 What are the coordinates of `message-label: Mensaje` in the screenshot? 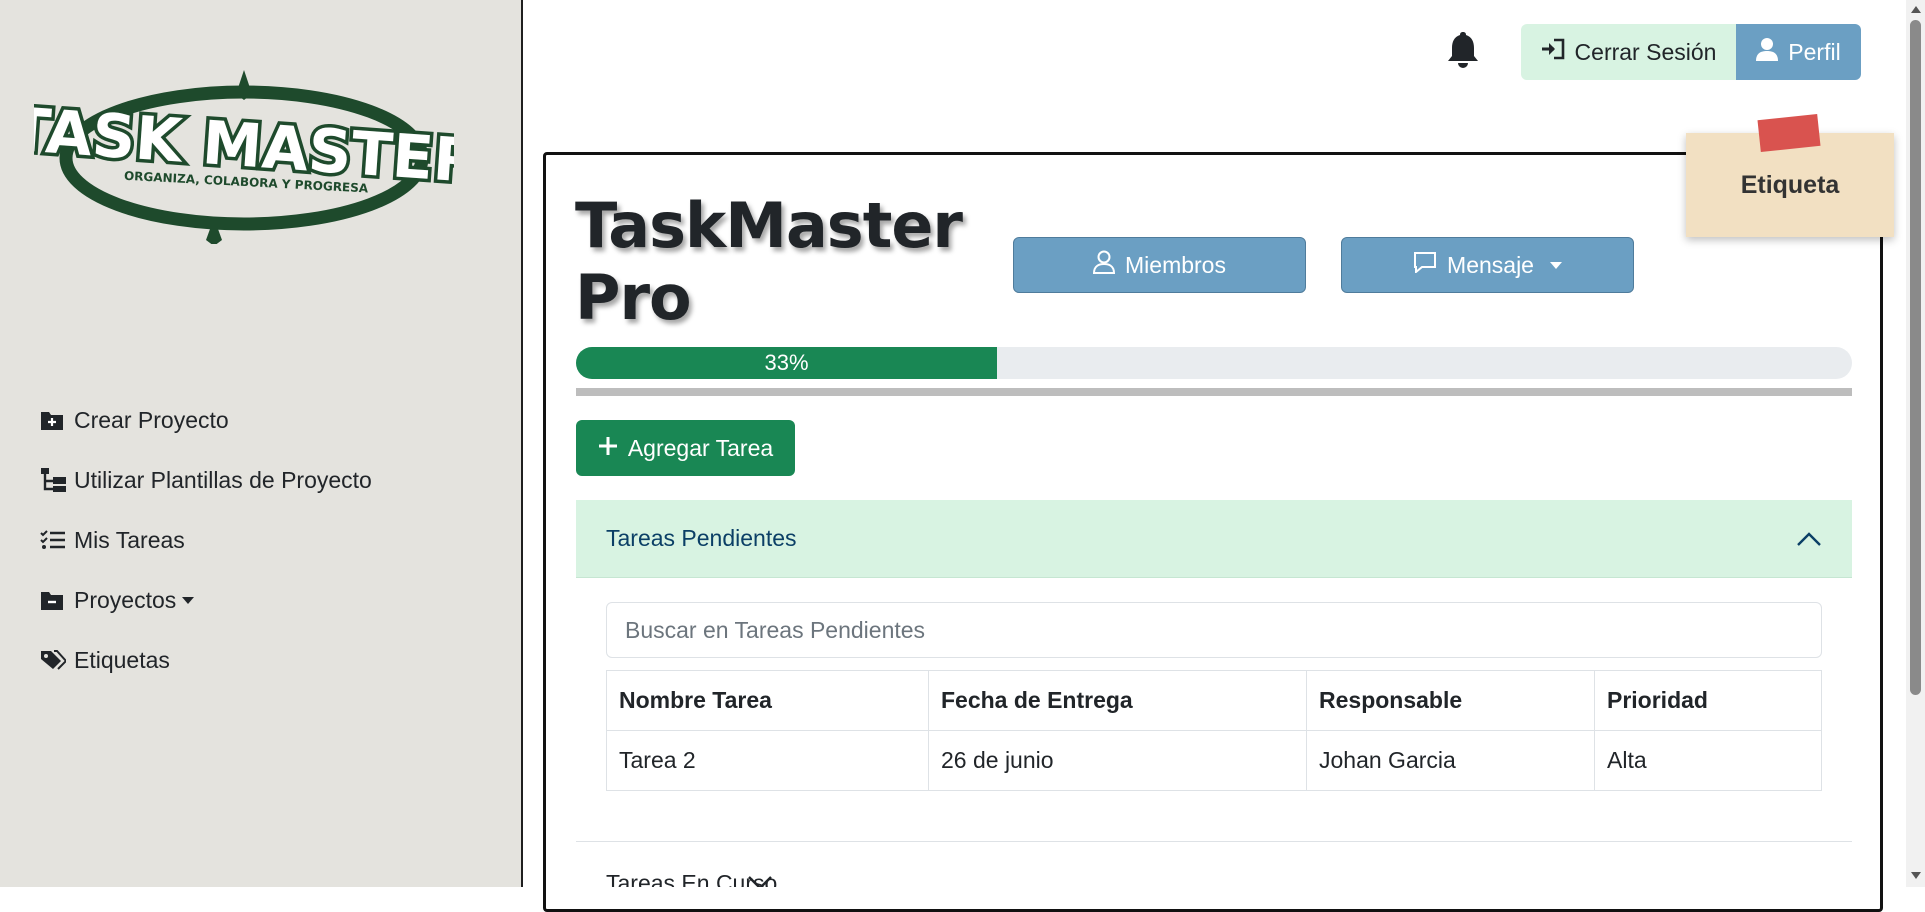 It's located at (1490, 264).